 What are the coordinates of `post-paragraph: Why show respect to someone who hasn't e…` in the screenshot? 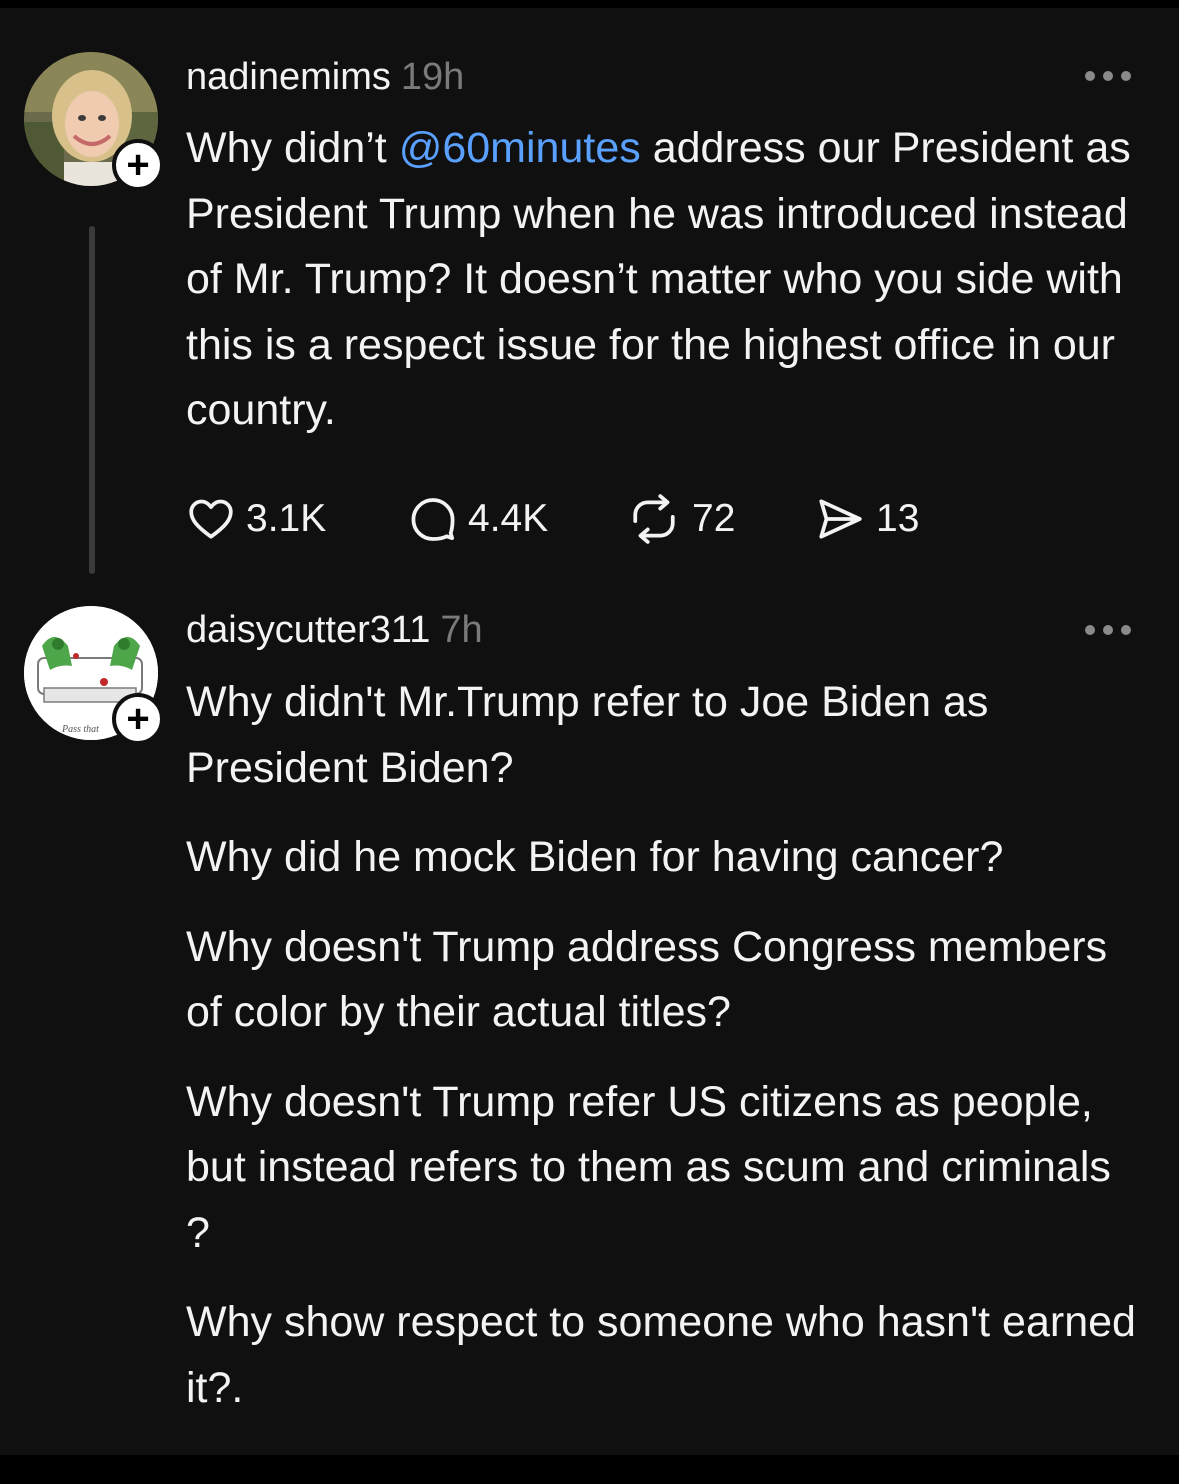 It's located at (661, 1355).